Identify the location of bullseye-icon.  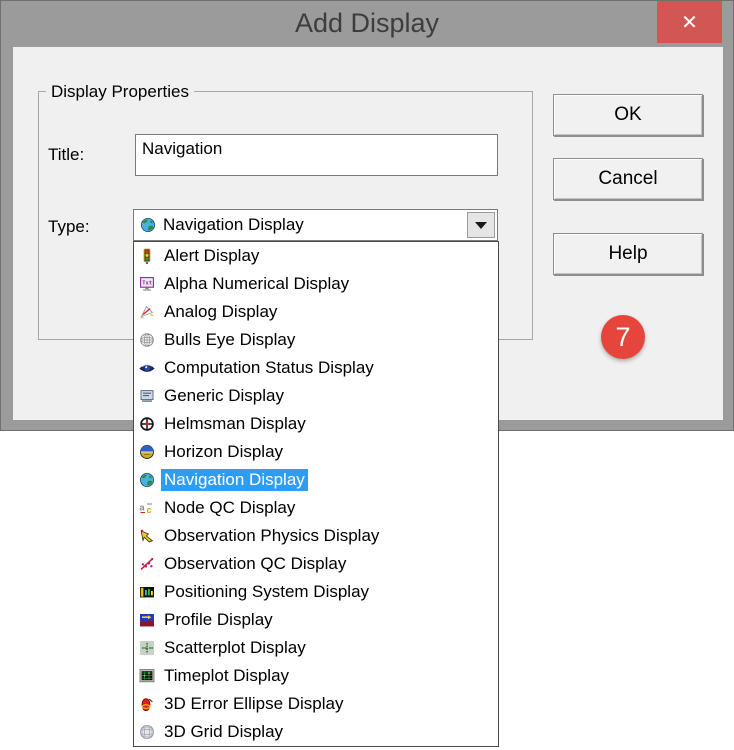
(147, 340).